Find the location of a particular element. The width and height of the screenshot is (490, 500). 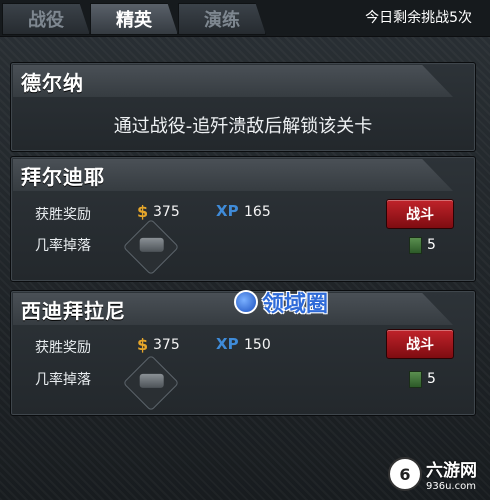

watermark-logo: 领域圈 is located at coordinates (281, 302).